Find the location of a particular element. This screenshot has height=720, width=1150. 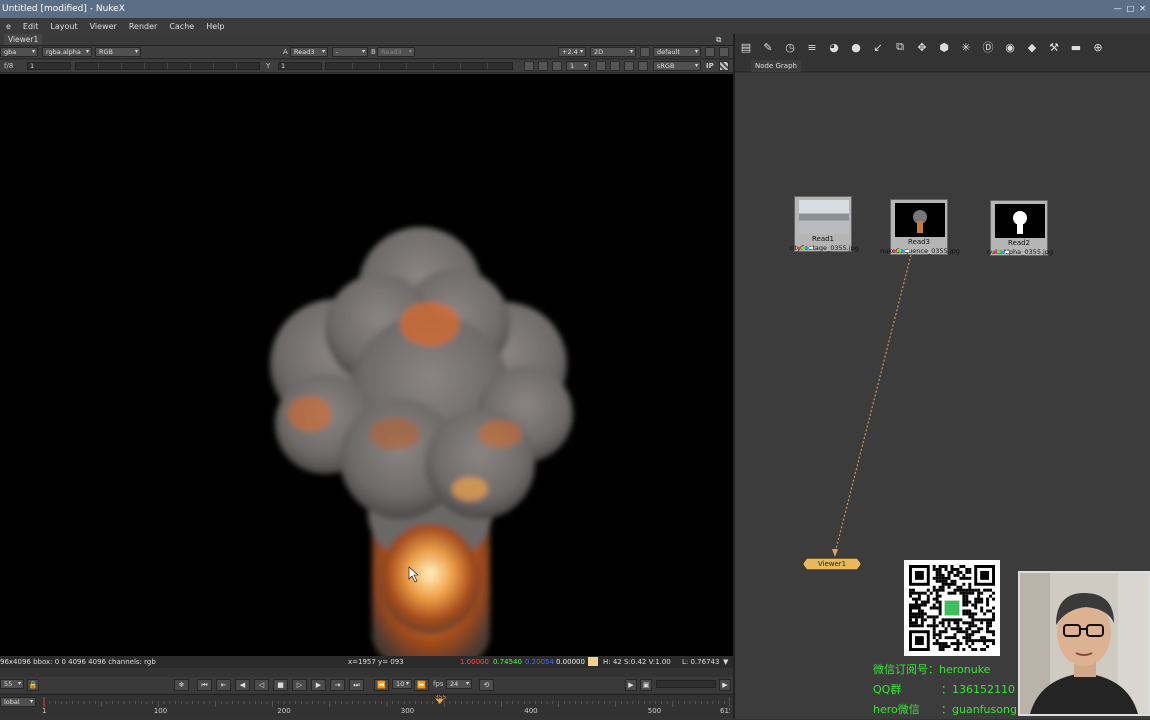

image-icon: ▤ is located at coordinates (746, 47).